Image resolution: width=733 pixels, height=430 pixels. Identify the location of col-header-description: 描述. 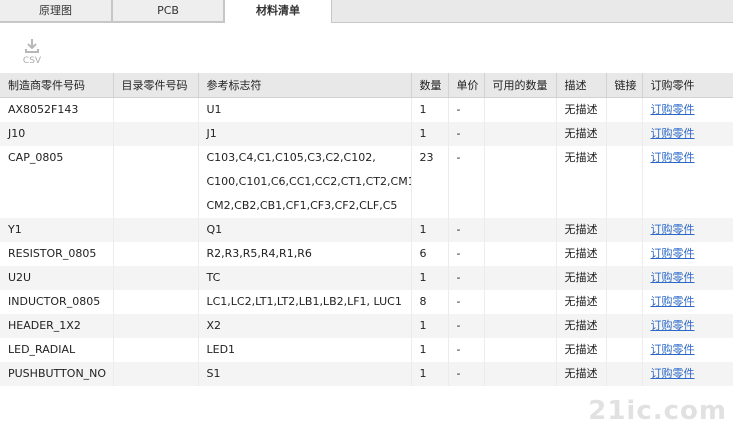
(581, 85).